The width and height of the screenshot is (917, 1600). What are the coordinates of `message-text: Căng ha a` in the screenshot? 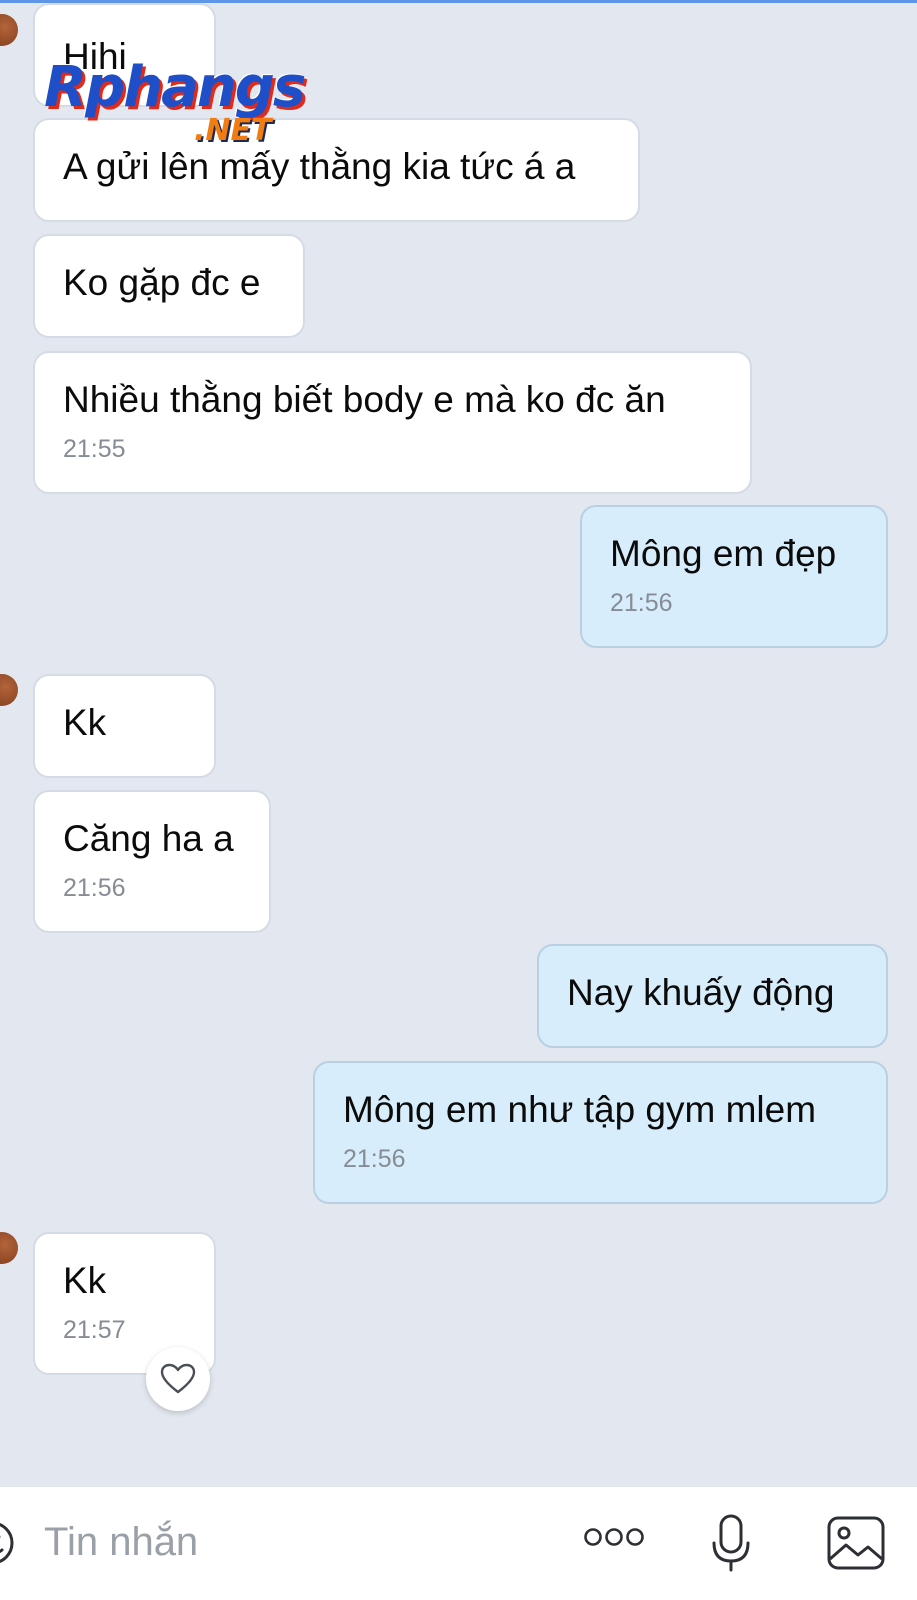 It's located at (148, 838).